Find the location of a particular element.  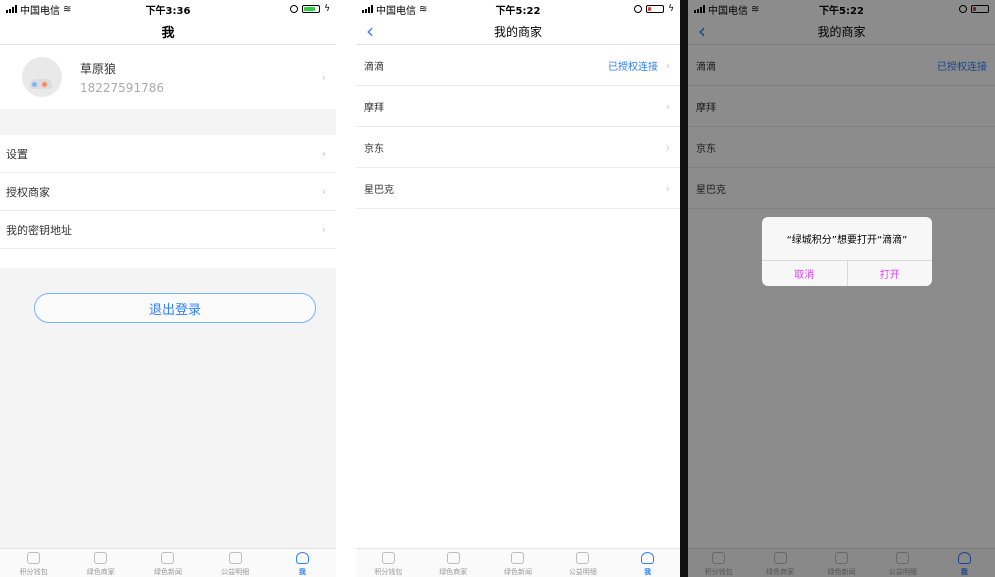

page-title: 我的商家 is located at coordinates (517, 31).